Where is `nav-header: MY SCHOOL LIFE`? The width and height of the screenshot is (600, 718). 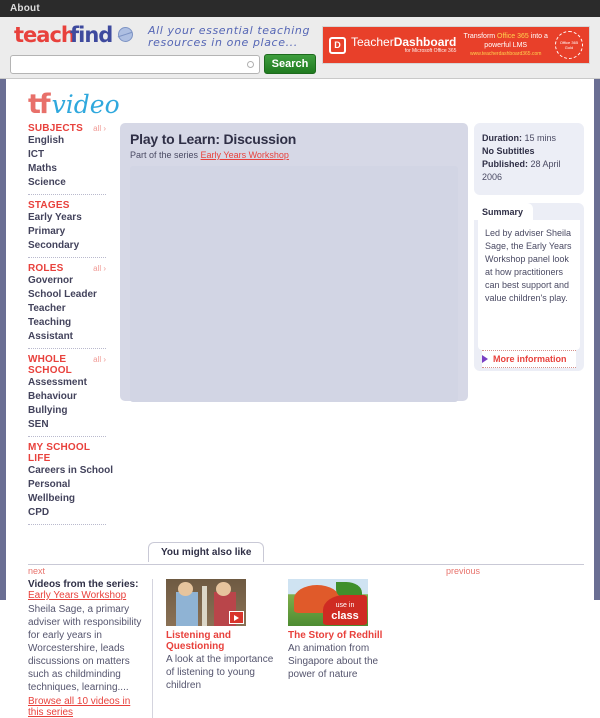
nav-header: MY SCHOOL LIFE is located at coordinates (72, 453).